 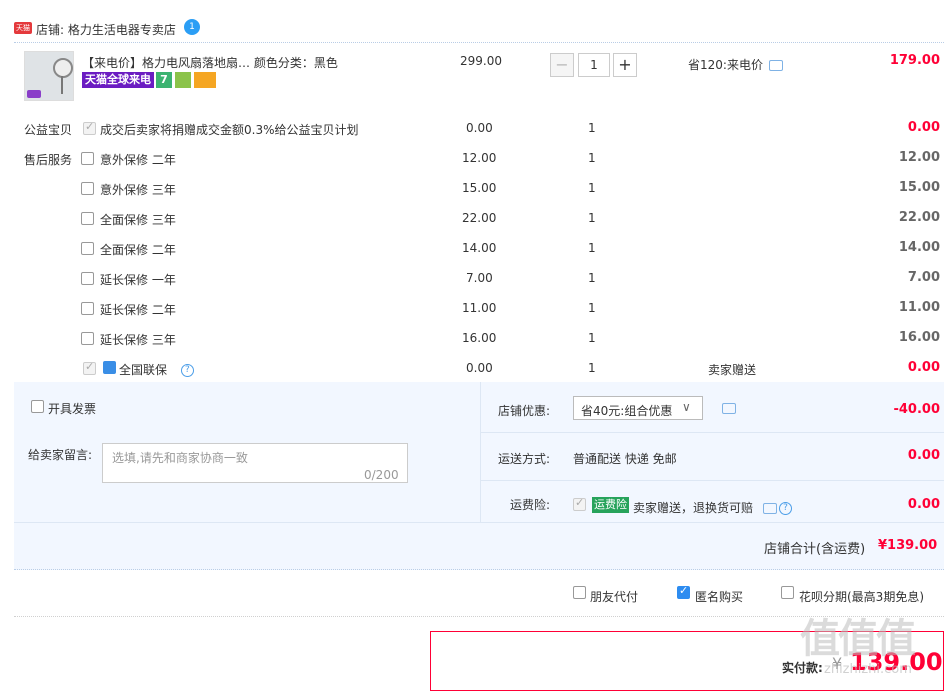 I want to click on national-warranty-note: 卖家赠送, so click(x=732, y=370).